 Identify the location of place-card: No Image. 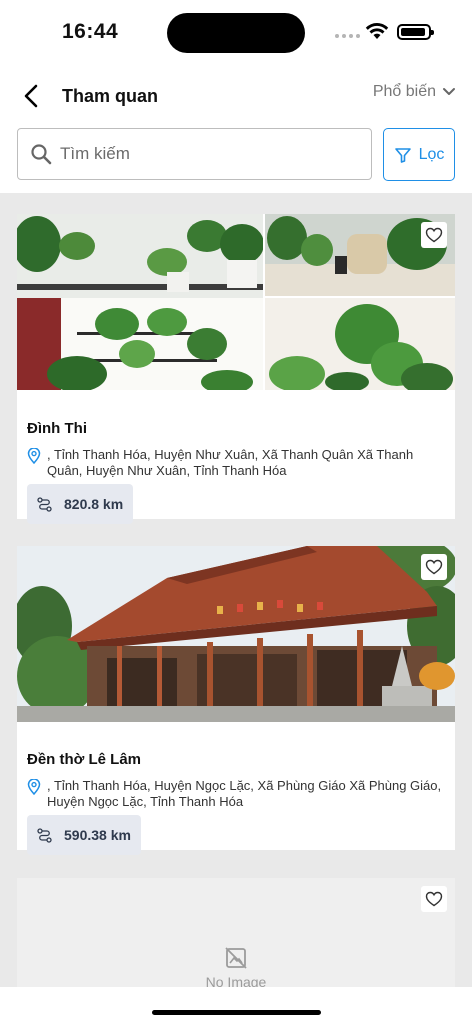
(236, 932).